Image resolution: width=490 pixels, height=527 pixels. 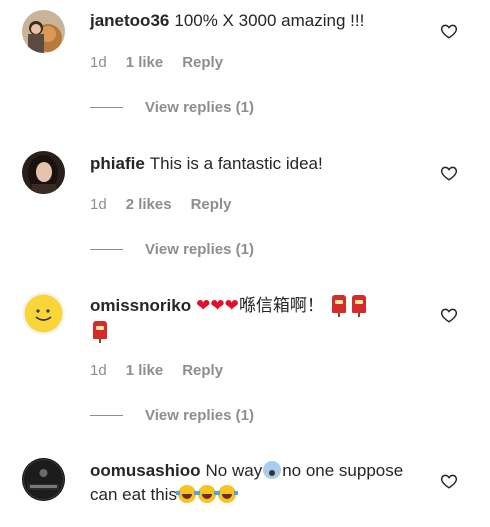 What do you see at coordinates (281, 305) in the screenshot?
I see `comment-body: 喺信箱啊！` at bounding box center [281, 305].